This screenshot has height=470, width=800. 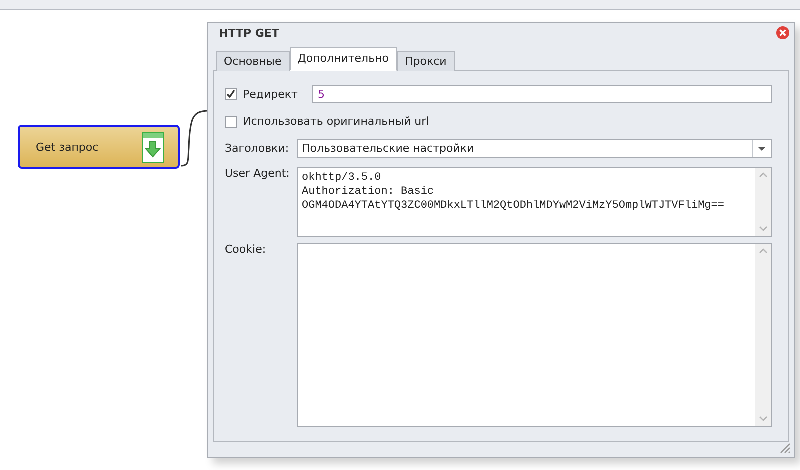 I want to click on tab: Прокси, so click(x=426, y=61).